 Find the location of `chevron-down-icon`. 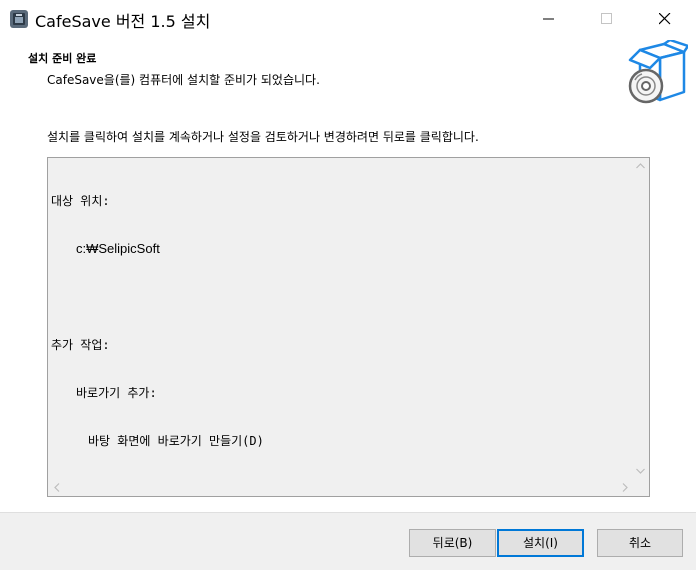

chevron-down-icon is located at coordinates (640, 471).